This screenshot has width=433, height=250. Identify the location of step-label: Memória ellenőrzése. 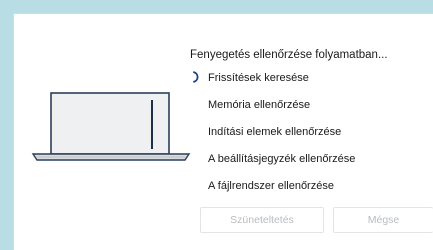
(259, 105).